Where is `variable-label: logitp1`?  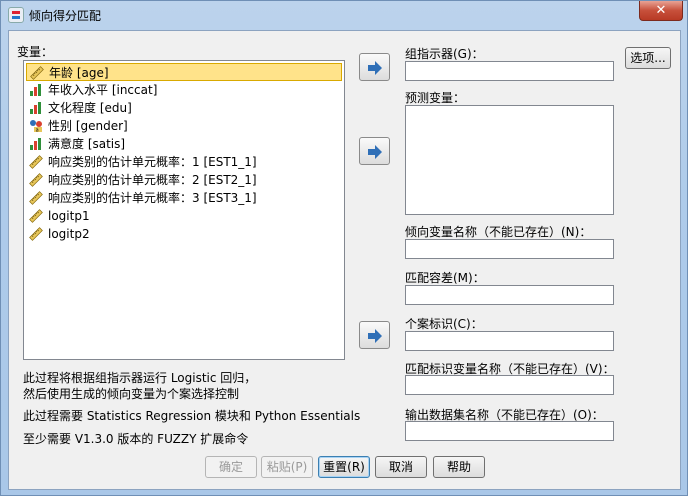 variable-label: logitp1 is located at coordinates (69, 216).